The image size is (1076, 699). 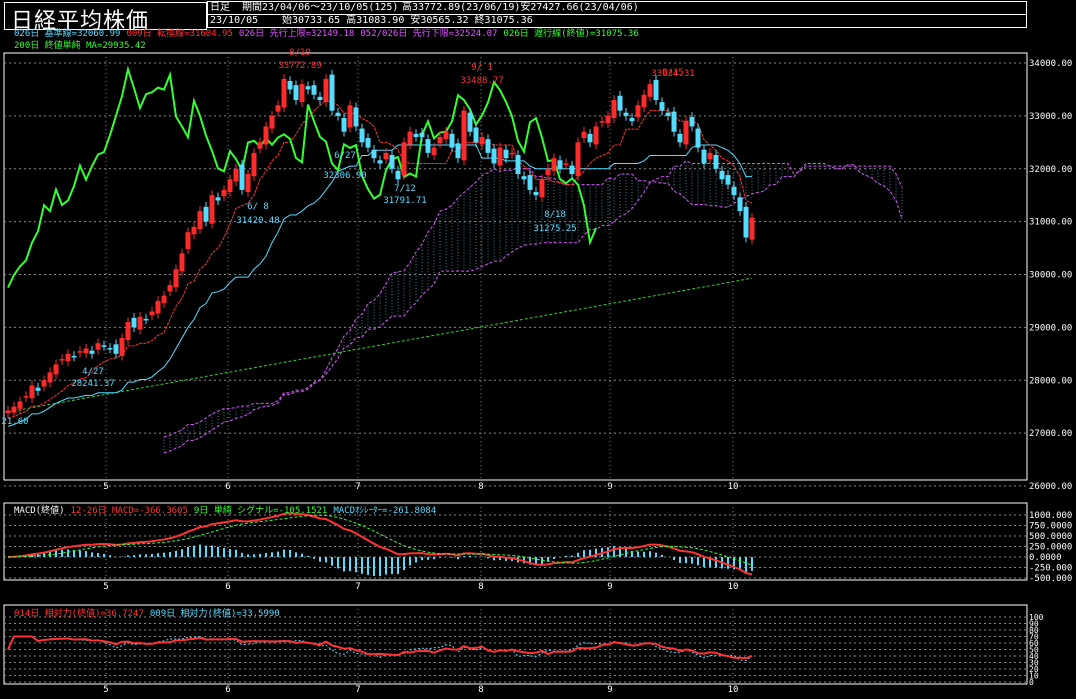 What do you see at coordinates (14, 422) in the screenshot?
I see `extreme-date-label: 21.60` at bounding box center [14, 422].